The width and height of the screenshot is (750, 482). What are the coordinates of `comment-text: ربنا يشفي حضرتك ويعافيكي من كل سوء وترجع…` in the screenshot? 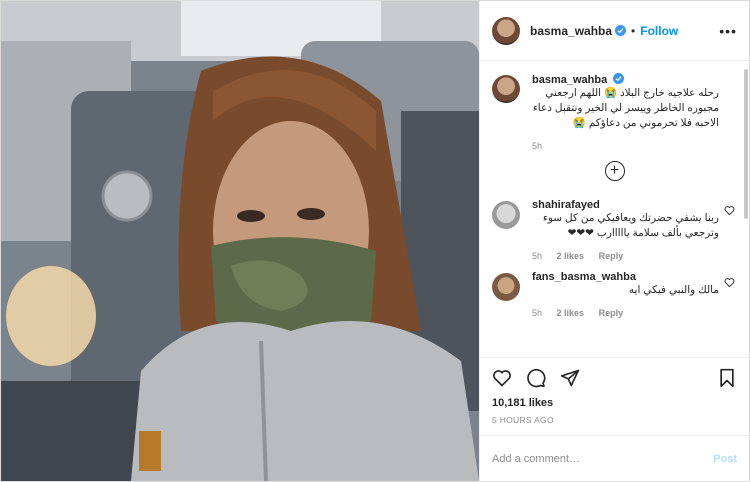 It's located at (630, 225).